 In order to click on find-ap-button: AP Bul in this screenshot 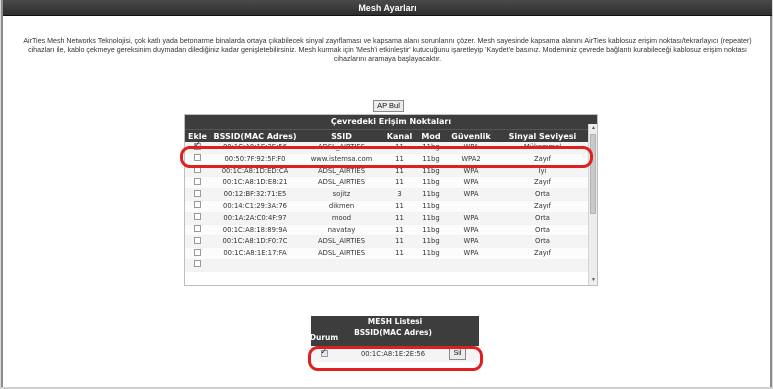, I will do `click(388, 106)`.